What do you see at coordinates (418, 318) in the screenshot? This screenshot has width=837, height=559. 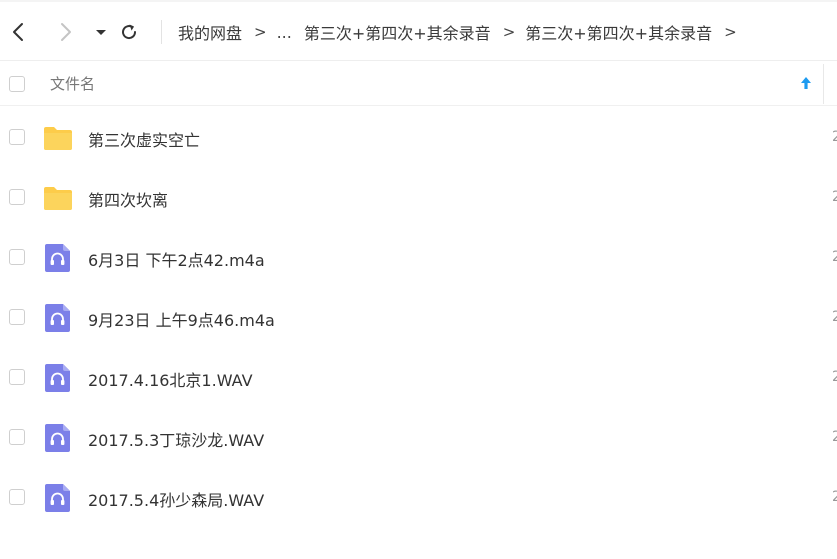 I see `list-item: 9月23日 上午9点46.m4a 2` at bounding box center [418, 318].